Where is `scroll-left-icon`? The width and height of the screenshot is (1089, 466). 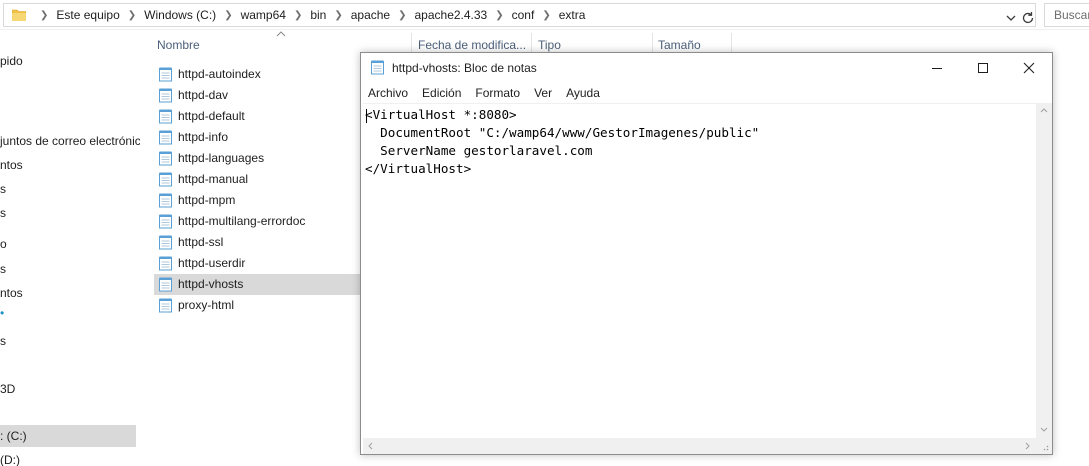
scroll-left-icon is located at coordinates (370, 446).